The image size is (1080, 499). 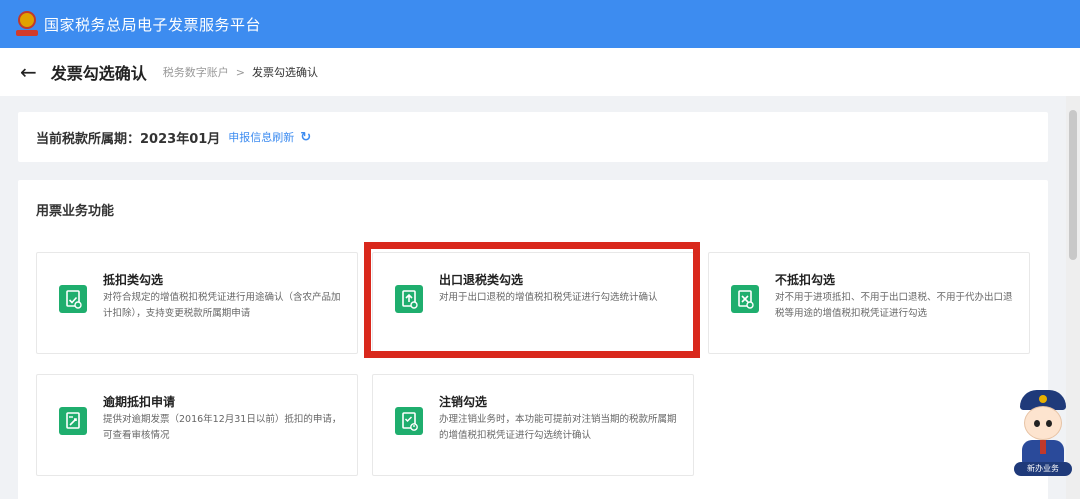 What do you see at coordinates (305, 137) in the screenshot?
I see `refresh-icon: ↻` at bounding box center [305, 137].